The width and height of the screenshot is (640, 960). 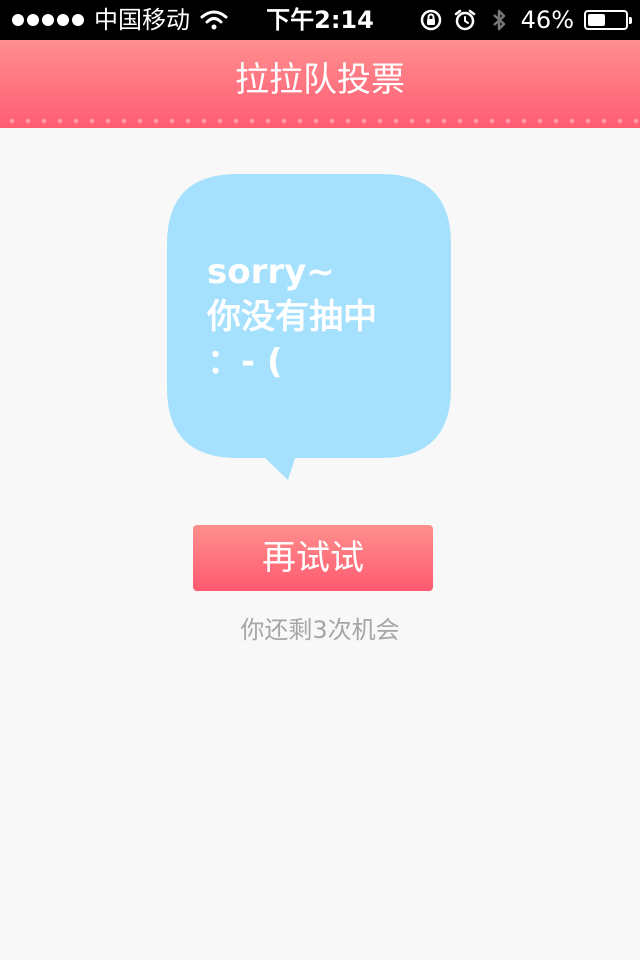 I want to click on nav-dotted-border, so click(x=320, y=121).